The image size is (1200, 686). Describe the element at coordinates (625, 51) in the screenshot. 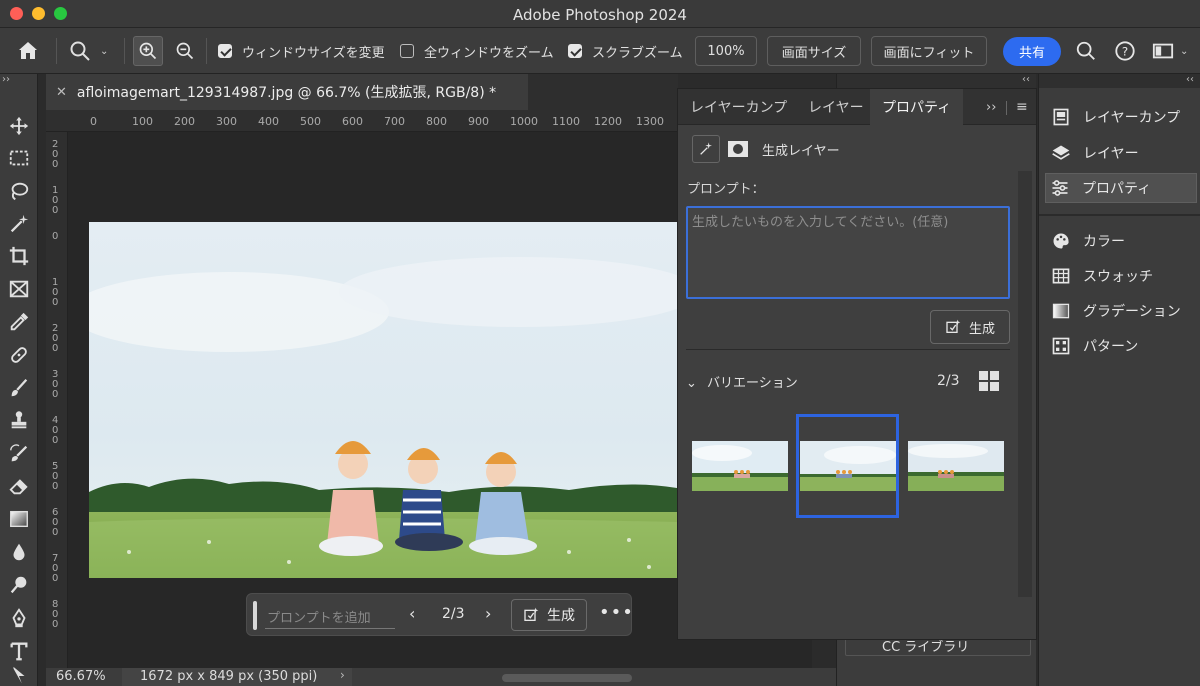

I see `scrubby-zoom-checkbox: スクラブズーム` at that location.